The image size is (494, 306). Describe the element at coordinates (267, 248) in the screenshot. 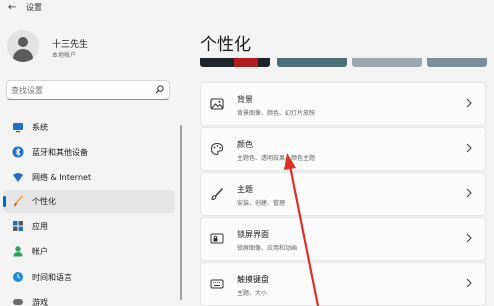

I see `card-description: 锁屏图像、应用和动画` at that location.